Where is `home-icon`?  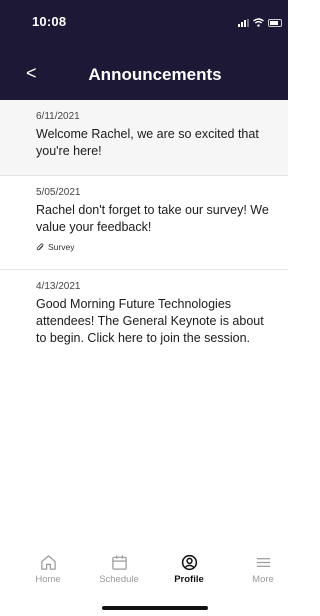 home-icon is located at coordinates (48, 562).